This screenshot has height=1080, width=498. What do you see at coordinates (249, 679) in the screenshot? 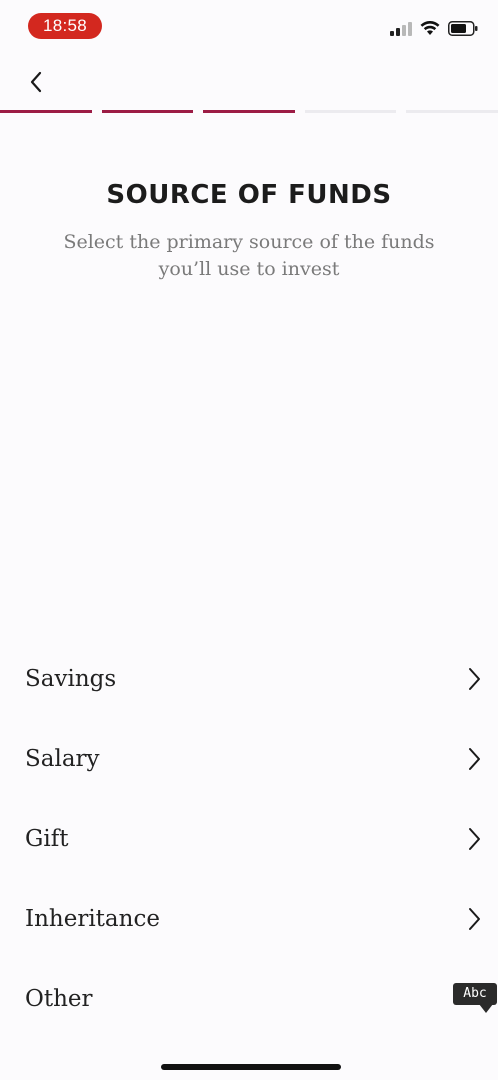
I see `option-savings: Savings` at bounding box center [249, 679].